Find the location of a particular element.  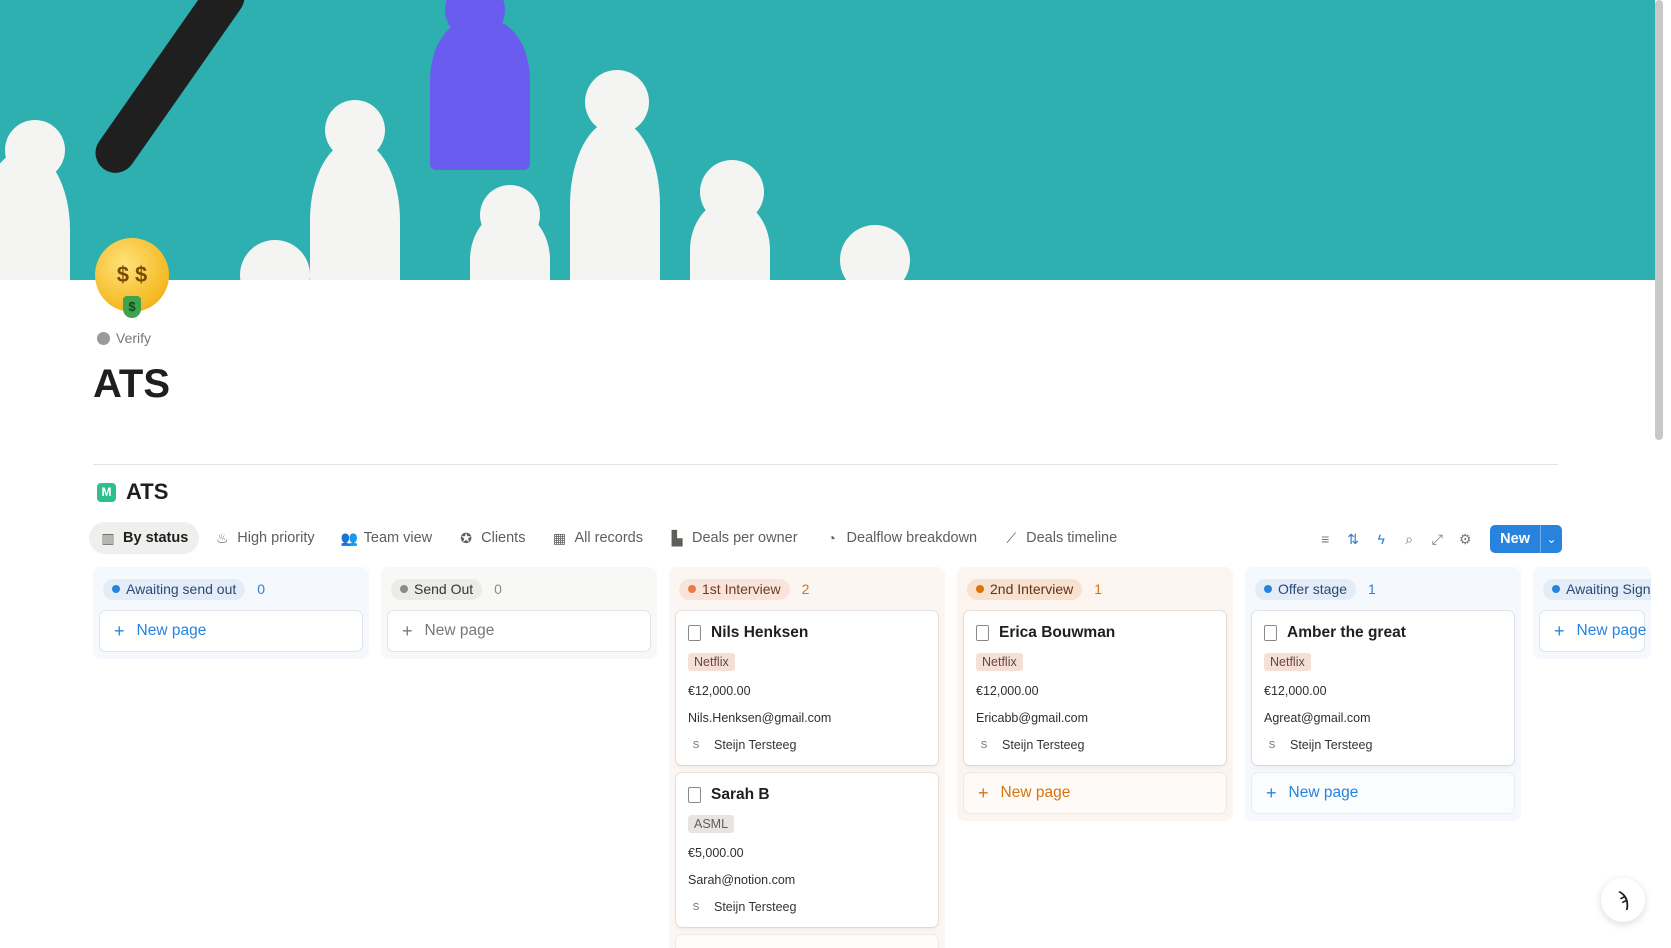

expand-icon: ⤢ is located at coordinates (1437, 539).